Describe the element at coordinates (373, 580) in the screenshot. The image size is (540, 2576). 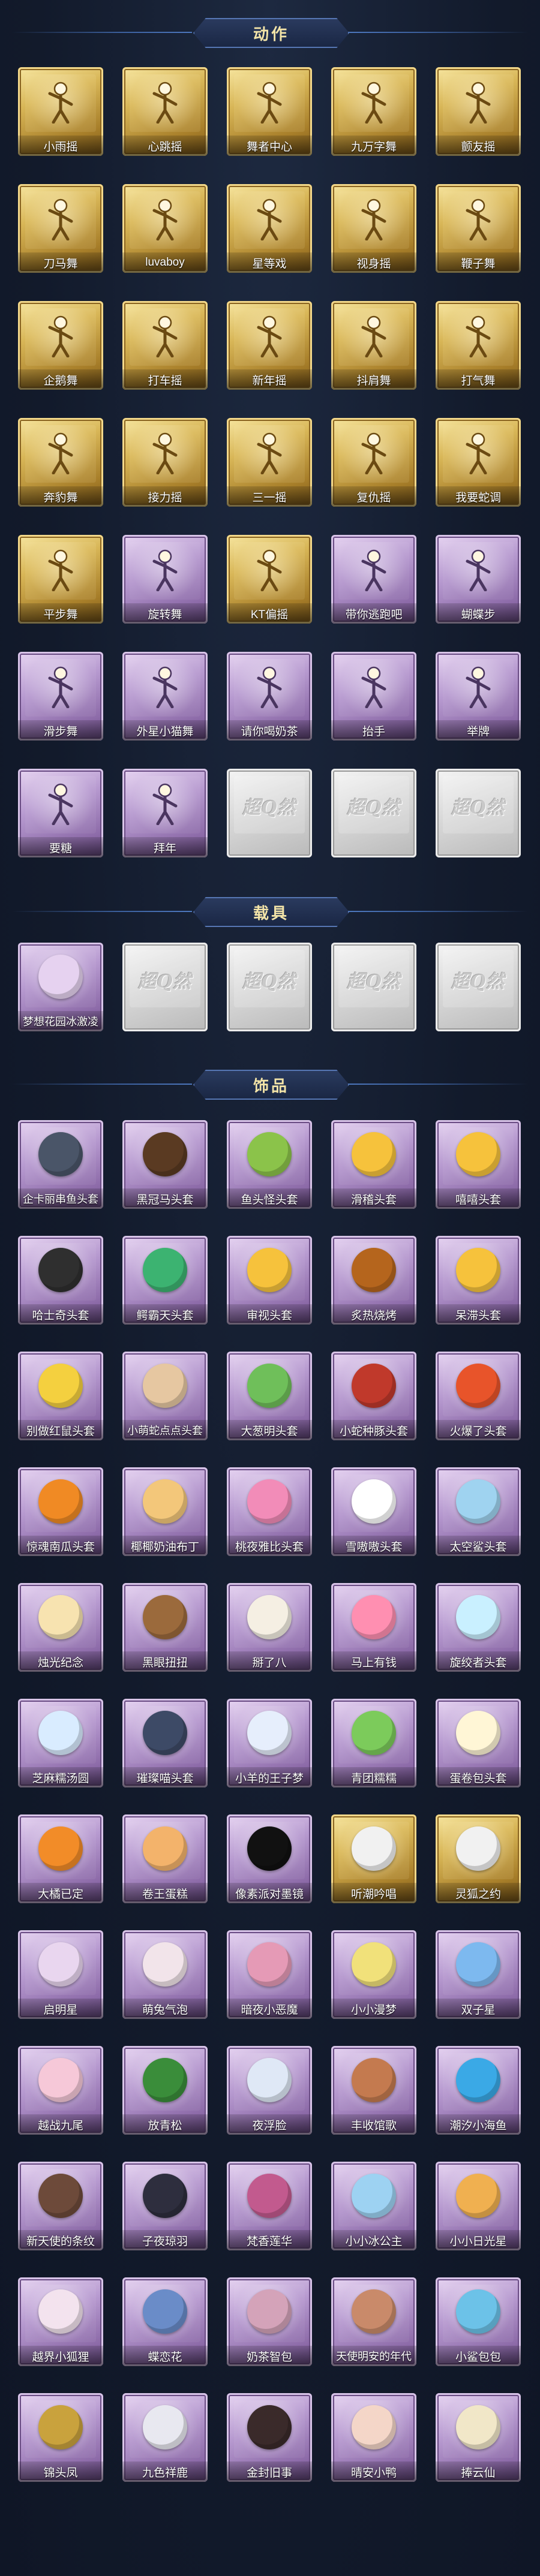
I see `actions-item-card: 带你逃跑吧` at that location.